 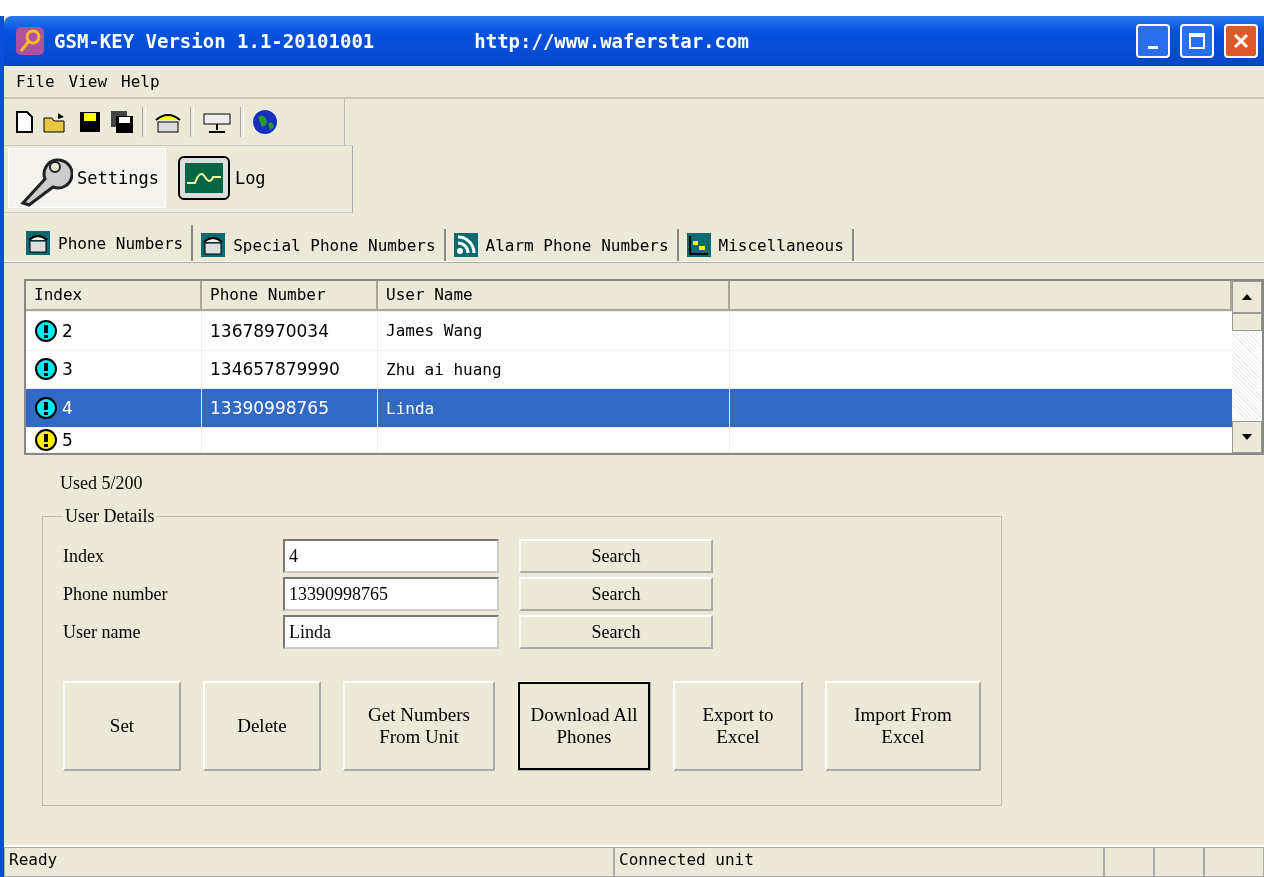 I want to click on table-cell: 3, so click(x=114, y=369).